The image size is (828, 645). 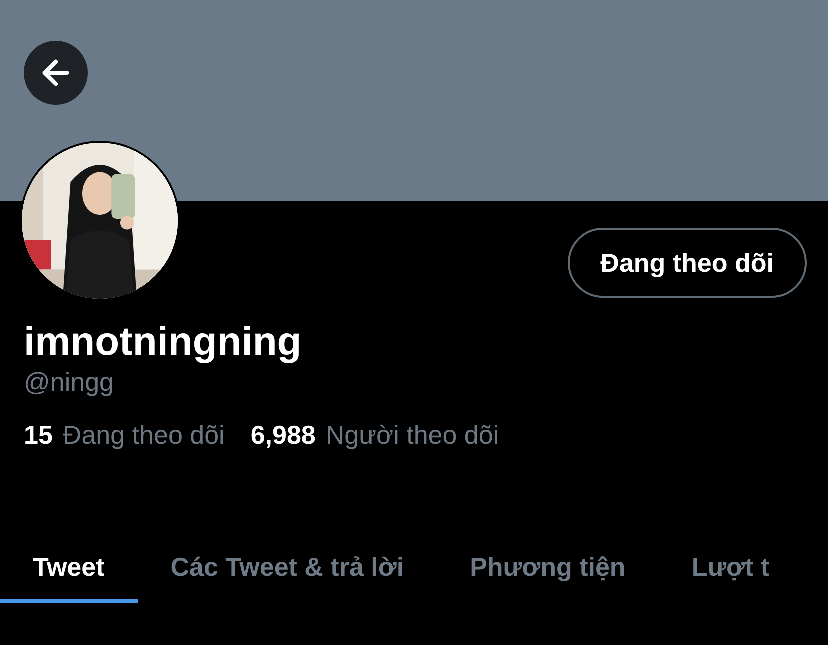 What do you see at coordinates (69, 382) in the screenshot?
I see `username: @ningg` at bounding box center [69, 382].